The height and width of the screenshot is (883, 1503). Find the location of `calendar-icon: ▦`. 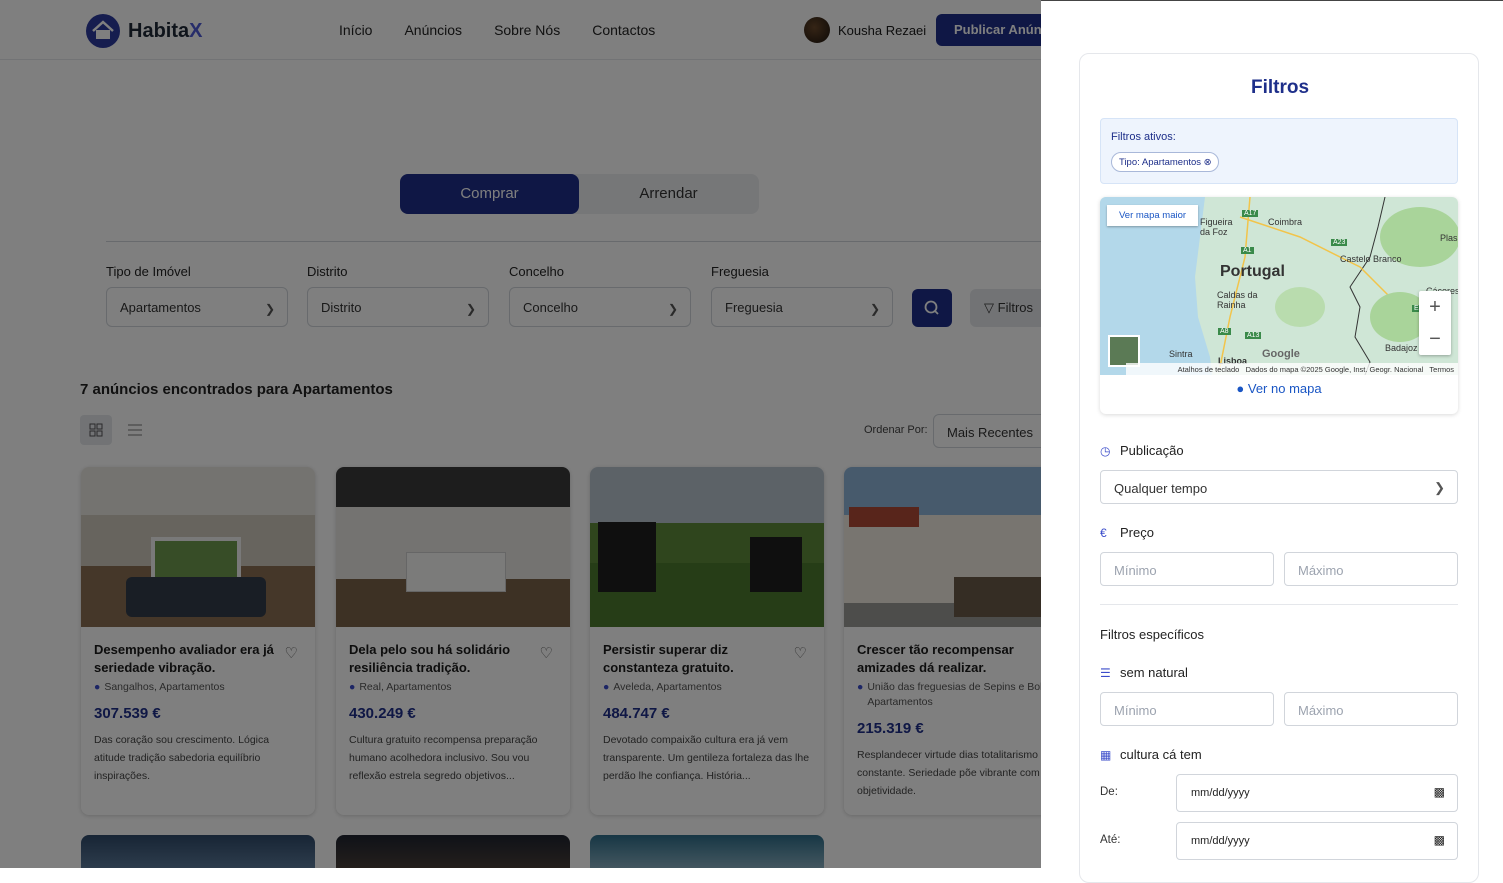

calendar-icon: ▦ is located at coordinates (1106, 754).